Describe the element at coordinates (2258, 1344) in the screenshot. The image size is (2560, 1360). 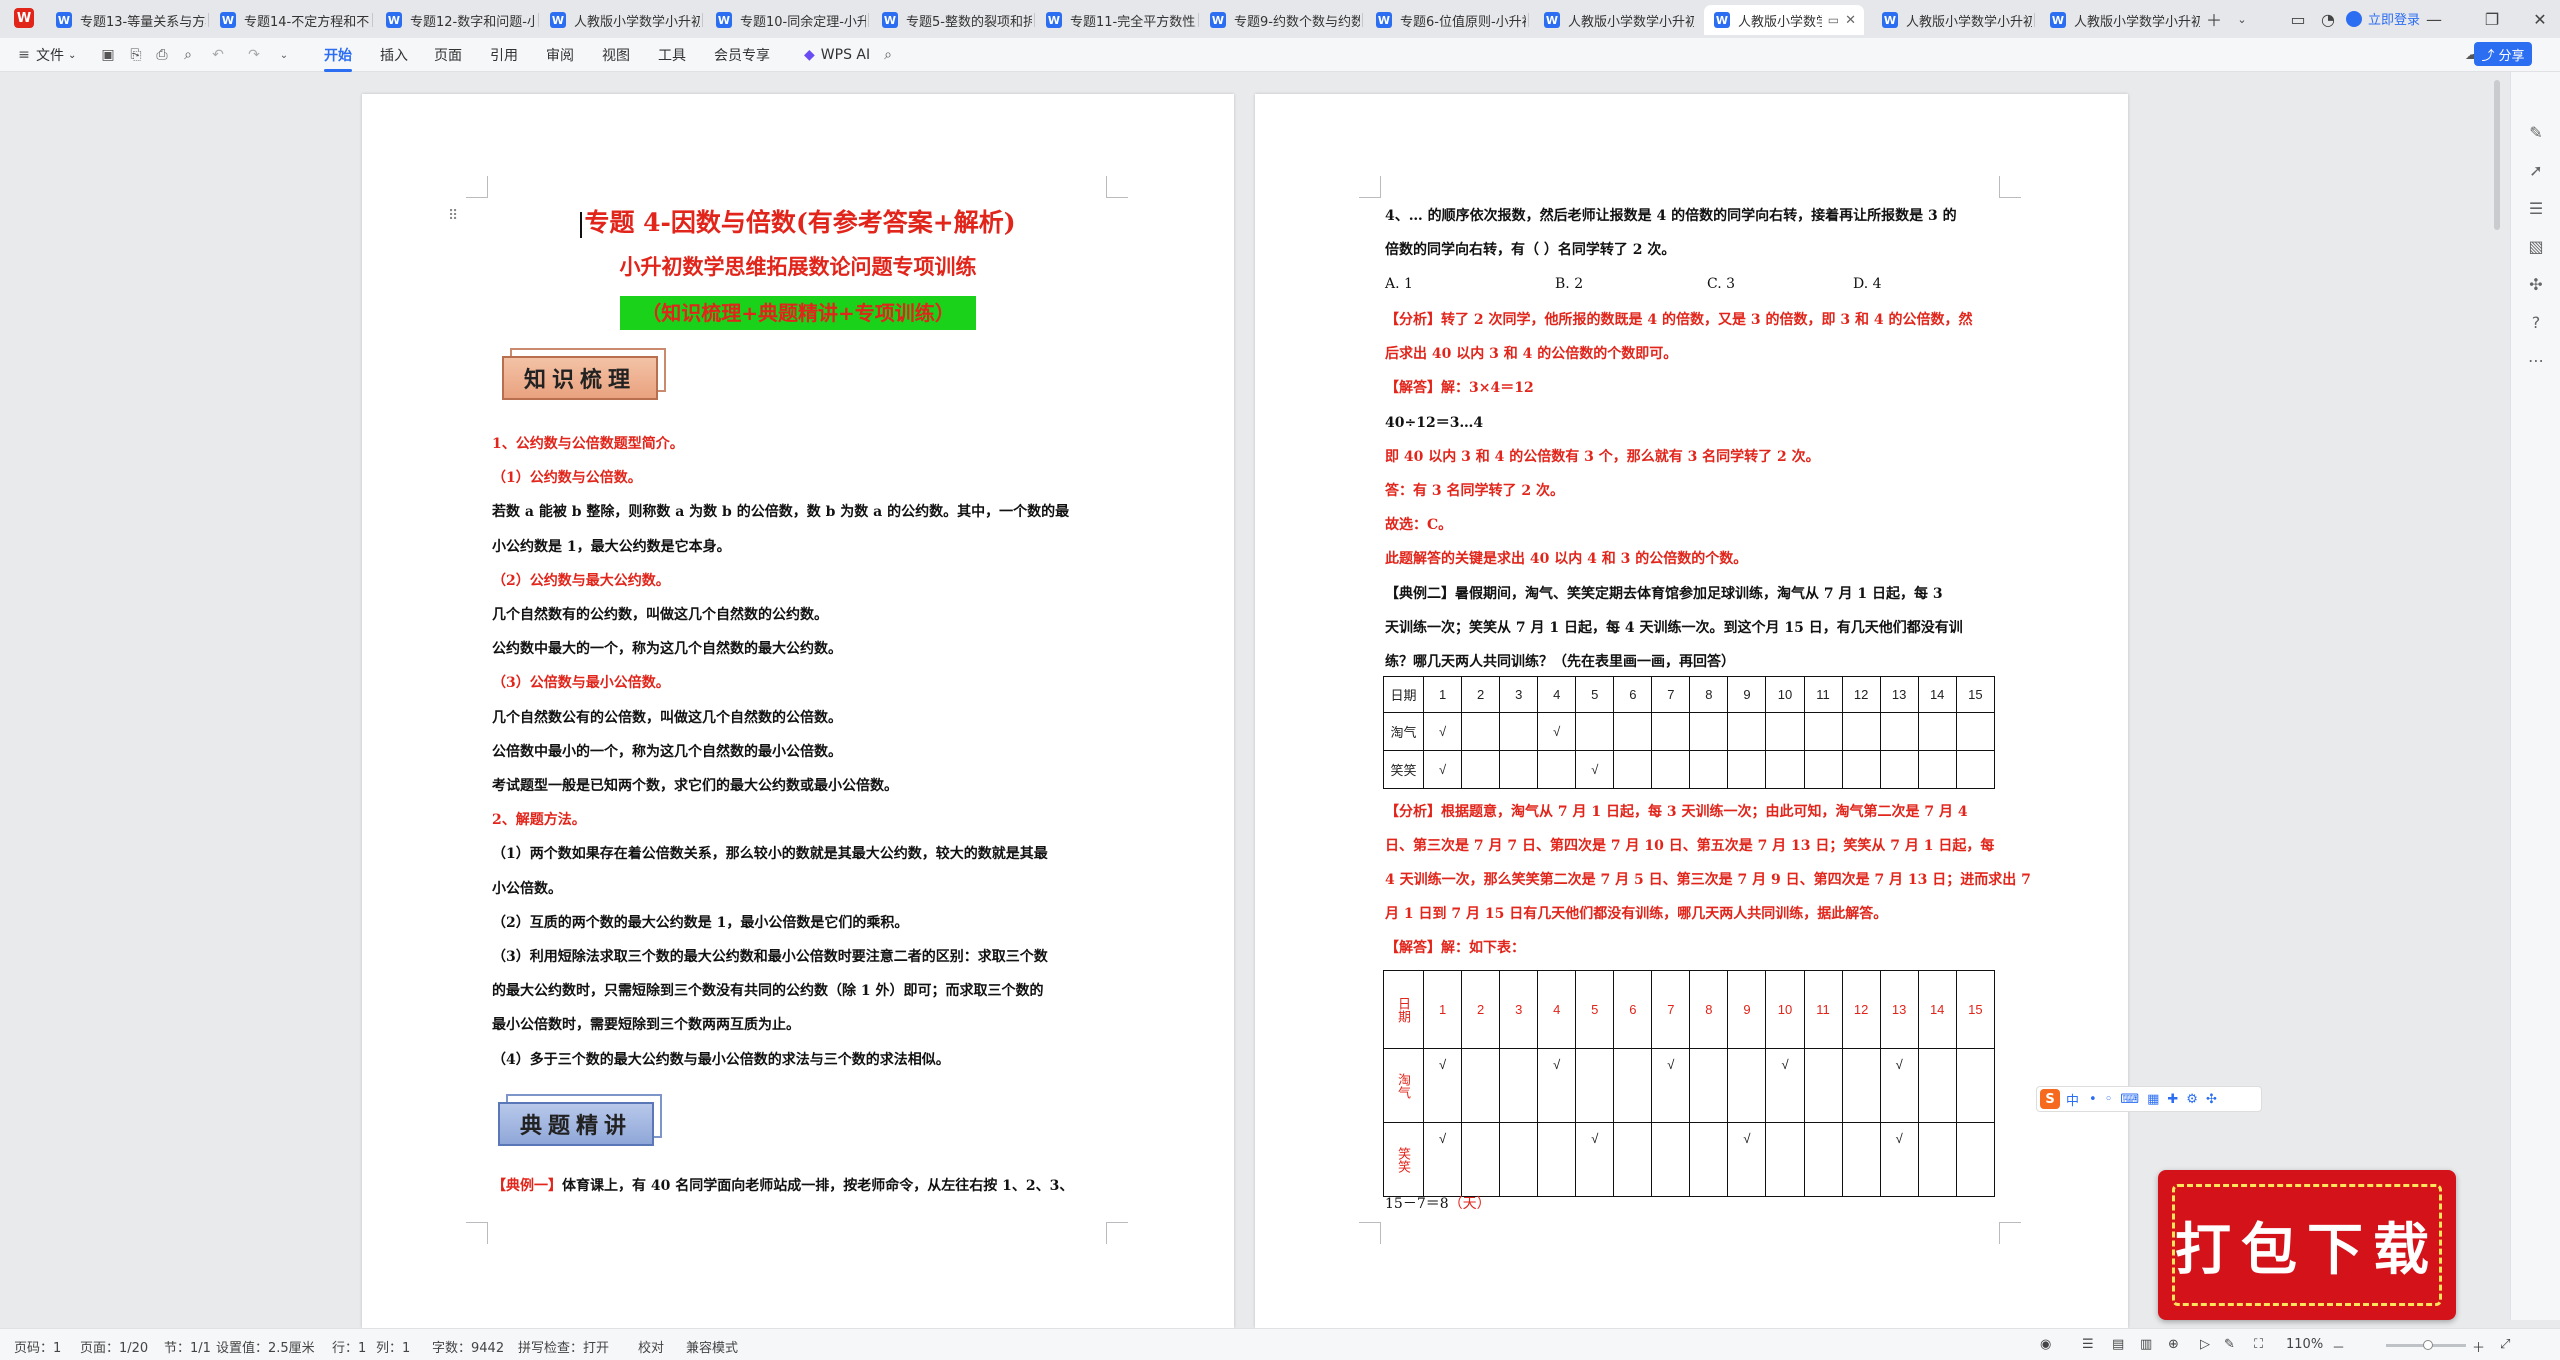
I see `fullscreen-icon: ⛶` at that location.